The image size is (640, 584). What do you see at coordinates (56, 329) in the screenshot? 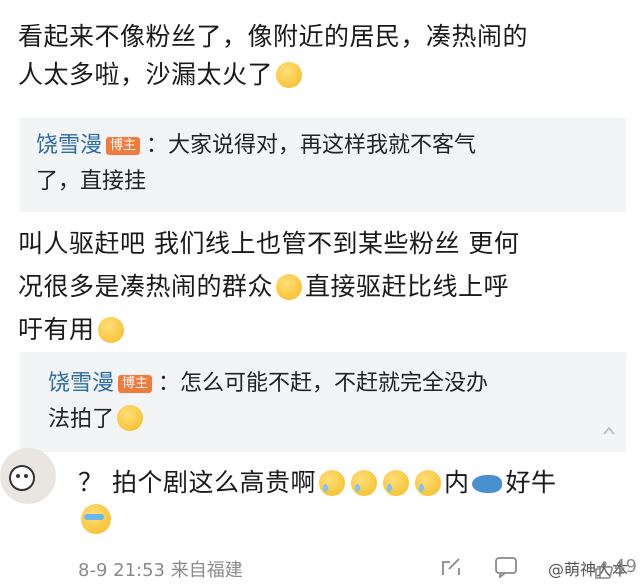
I see `comment-2-line-3: 吁有用` at bounding box center [56, 329].